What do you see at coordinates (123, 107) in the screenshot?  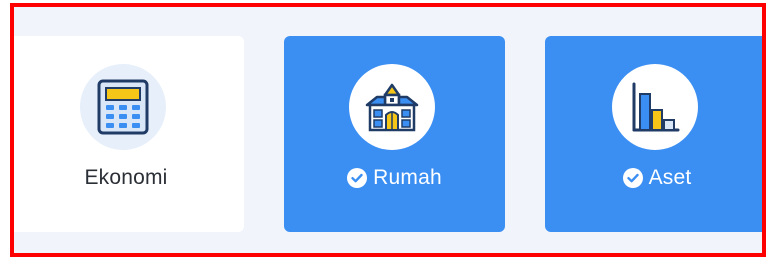 I see `calculator-icon` at bounding box center [123, 107].